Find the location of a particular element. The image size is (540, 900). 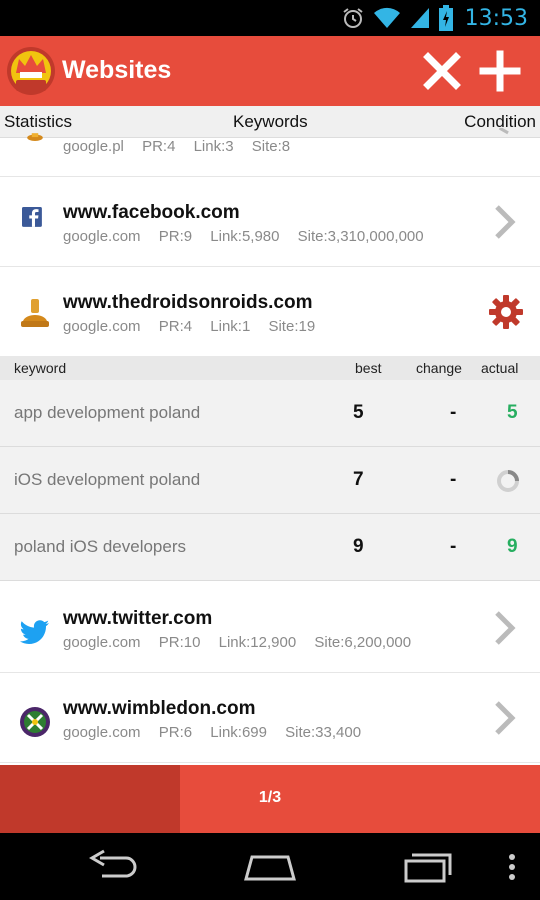

keyword-best: 7 is located at coordinates (358, 479).